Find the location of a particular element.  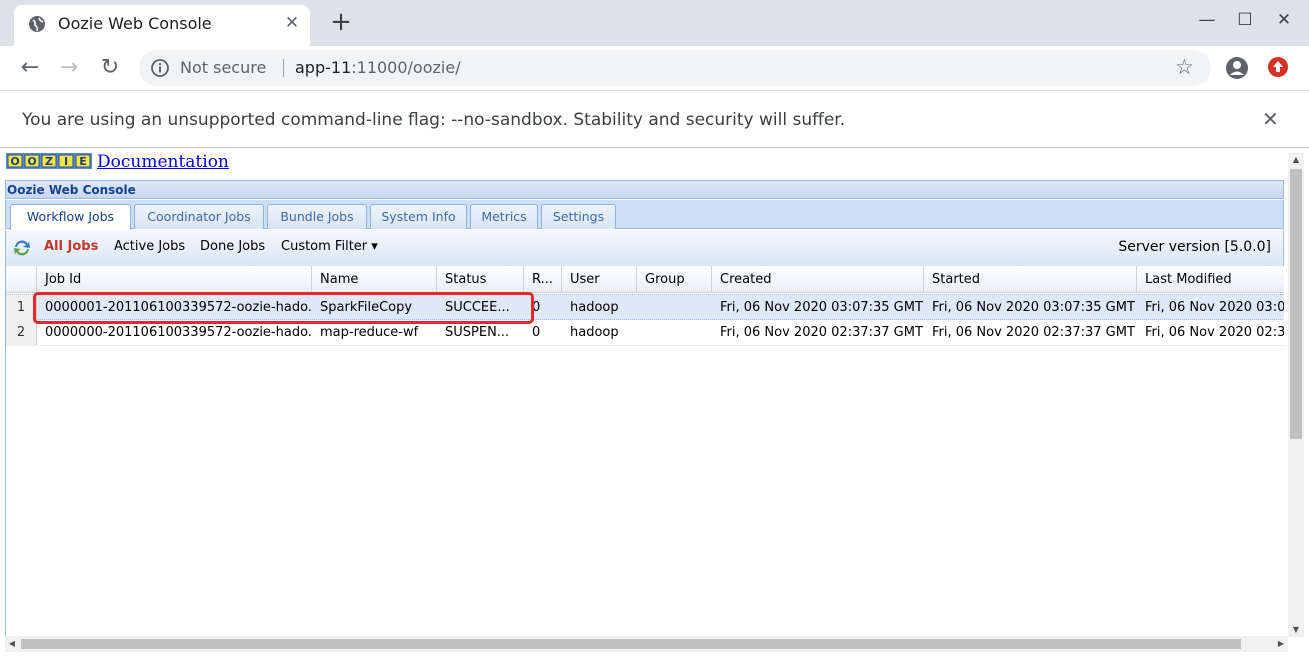

job-started-cell: Fri, 06 Nov 2020 02:37:37 GMT is located at coordinates (1030, 332).